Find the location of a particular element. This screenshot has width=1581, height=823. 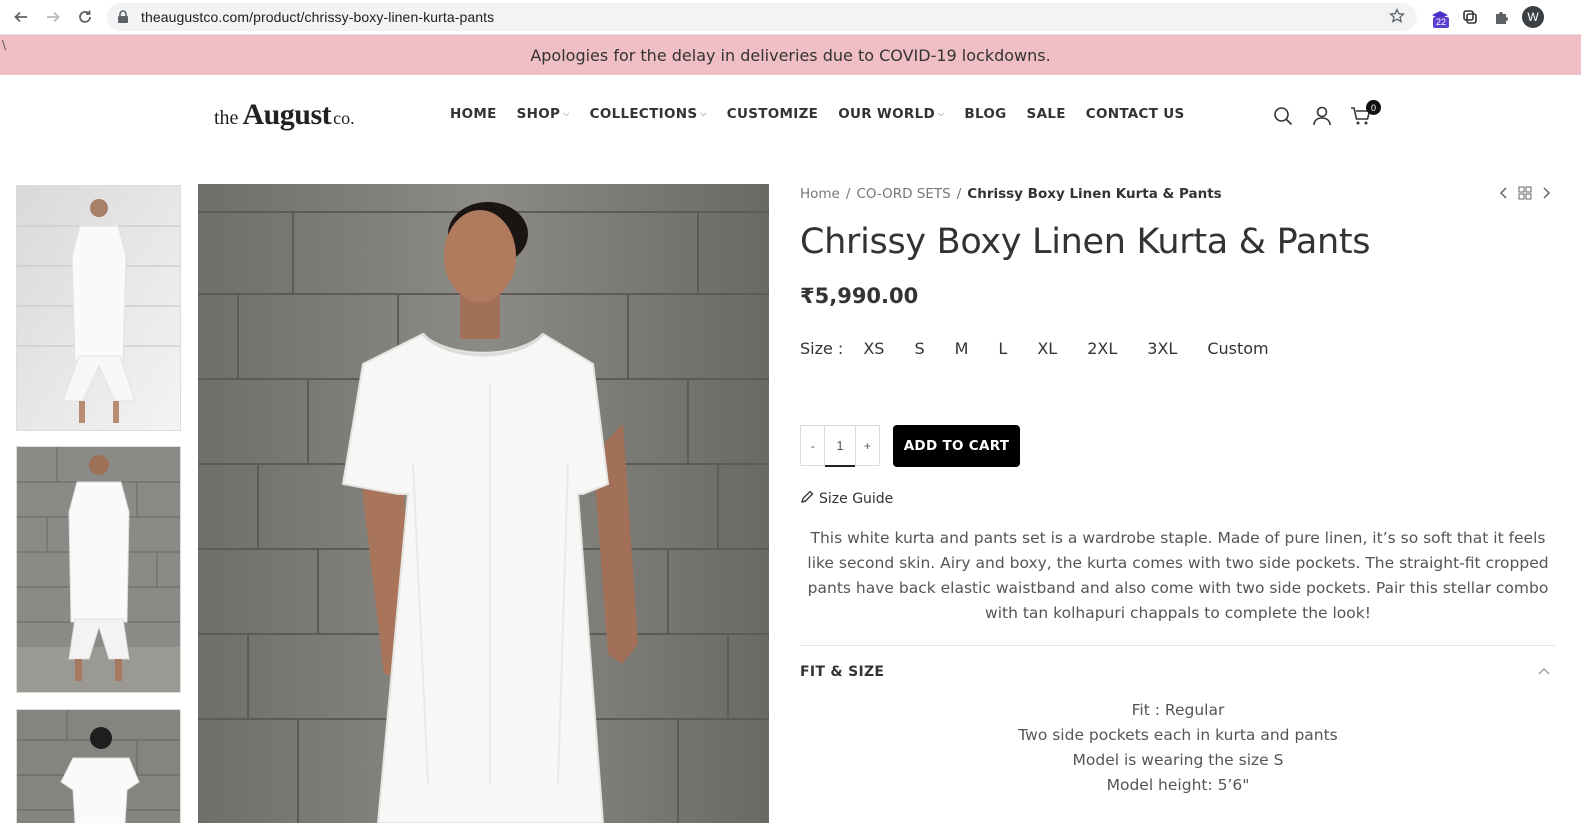

size-option-custom: Custom is located at coordinates (1237, 348).